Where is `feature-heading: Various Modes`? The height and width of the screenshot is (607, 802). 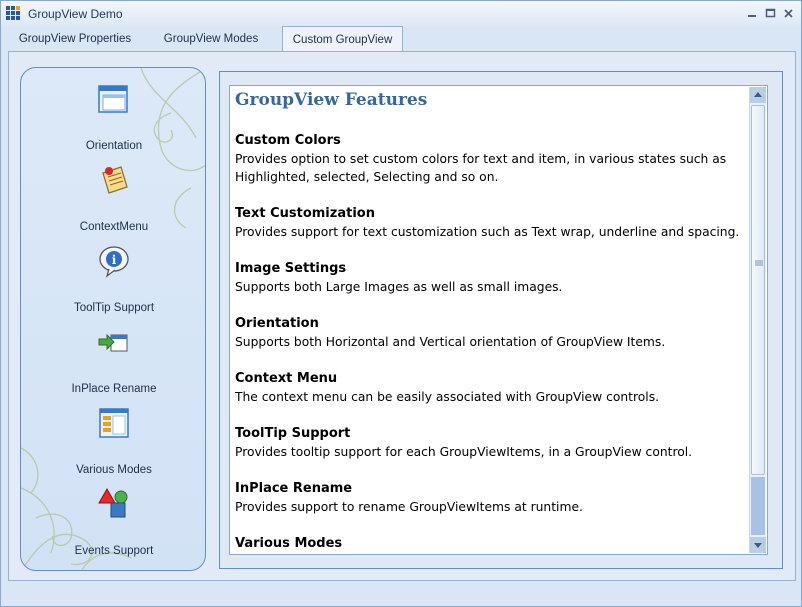 feature-heading: Various Modes is located at coordinates (289, 543).